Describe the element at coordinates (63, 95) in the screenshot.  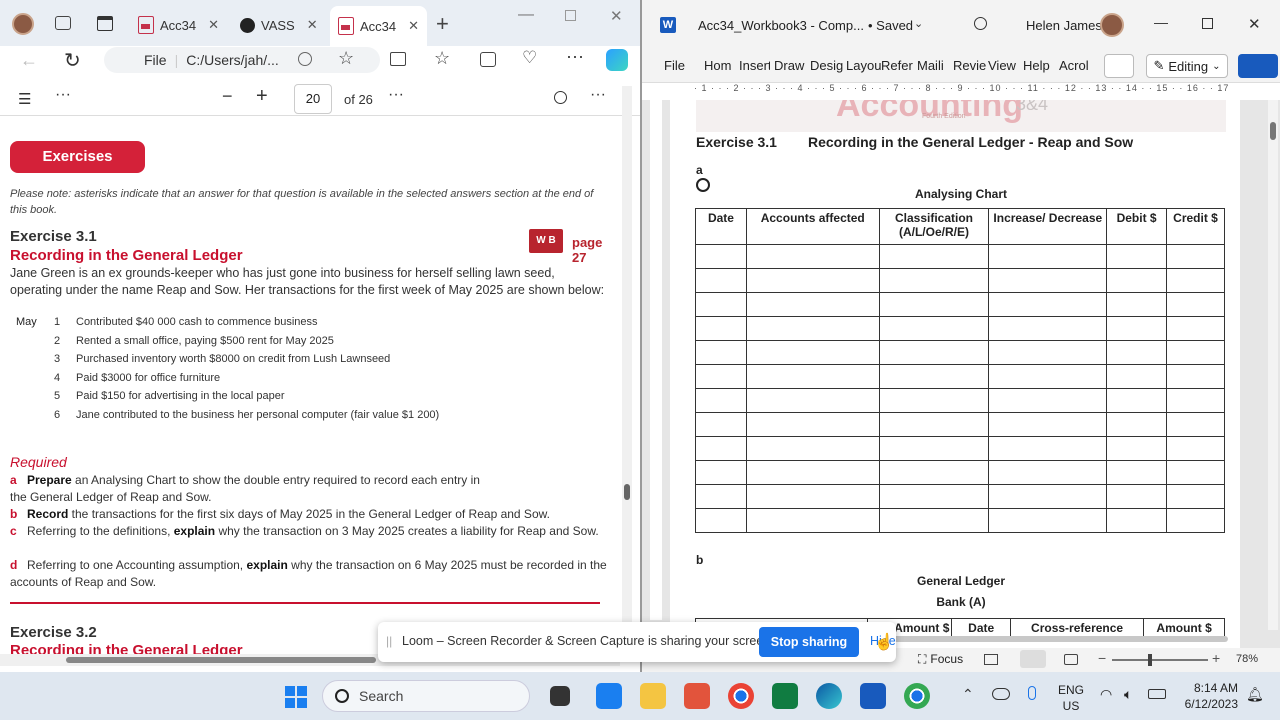
I see `pdf-more-icon: ···` at that location.